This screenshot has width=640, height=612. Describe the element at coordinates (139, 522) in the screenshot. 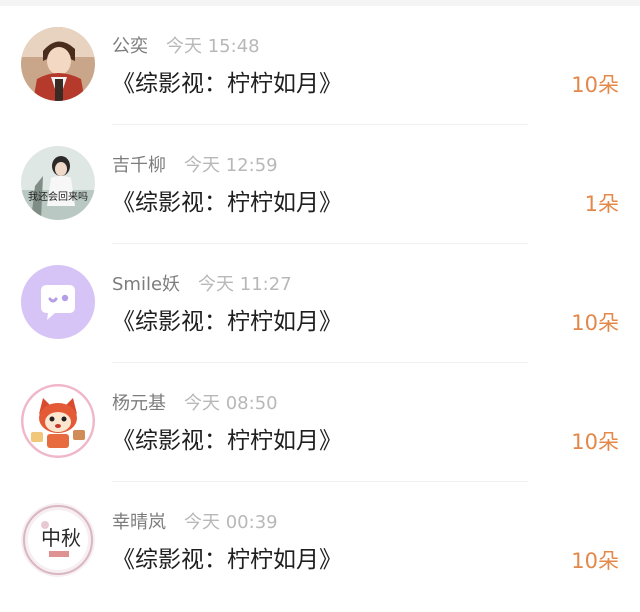

I see `user-name: 幸晴岚` at that location.